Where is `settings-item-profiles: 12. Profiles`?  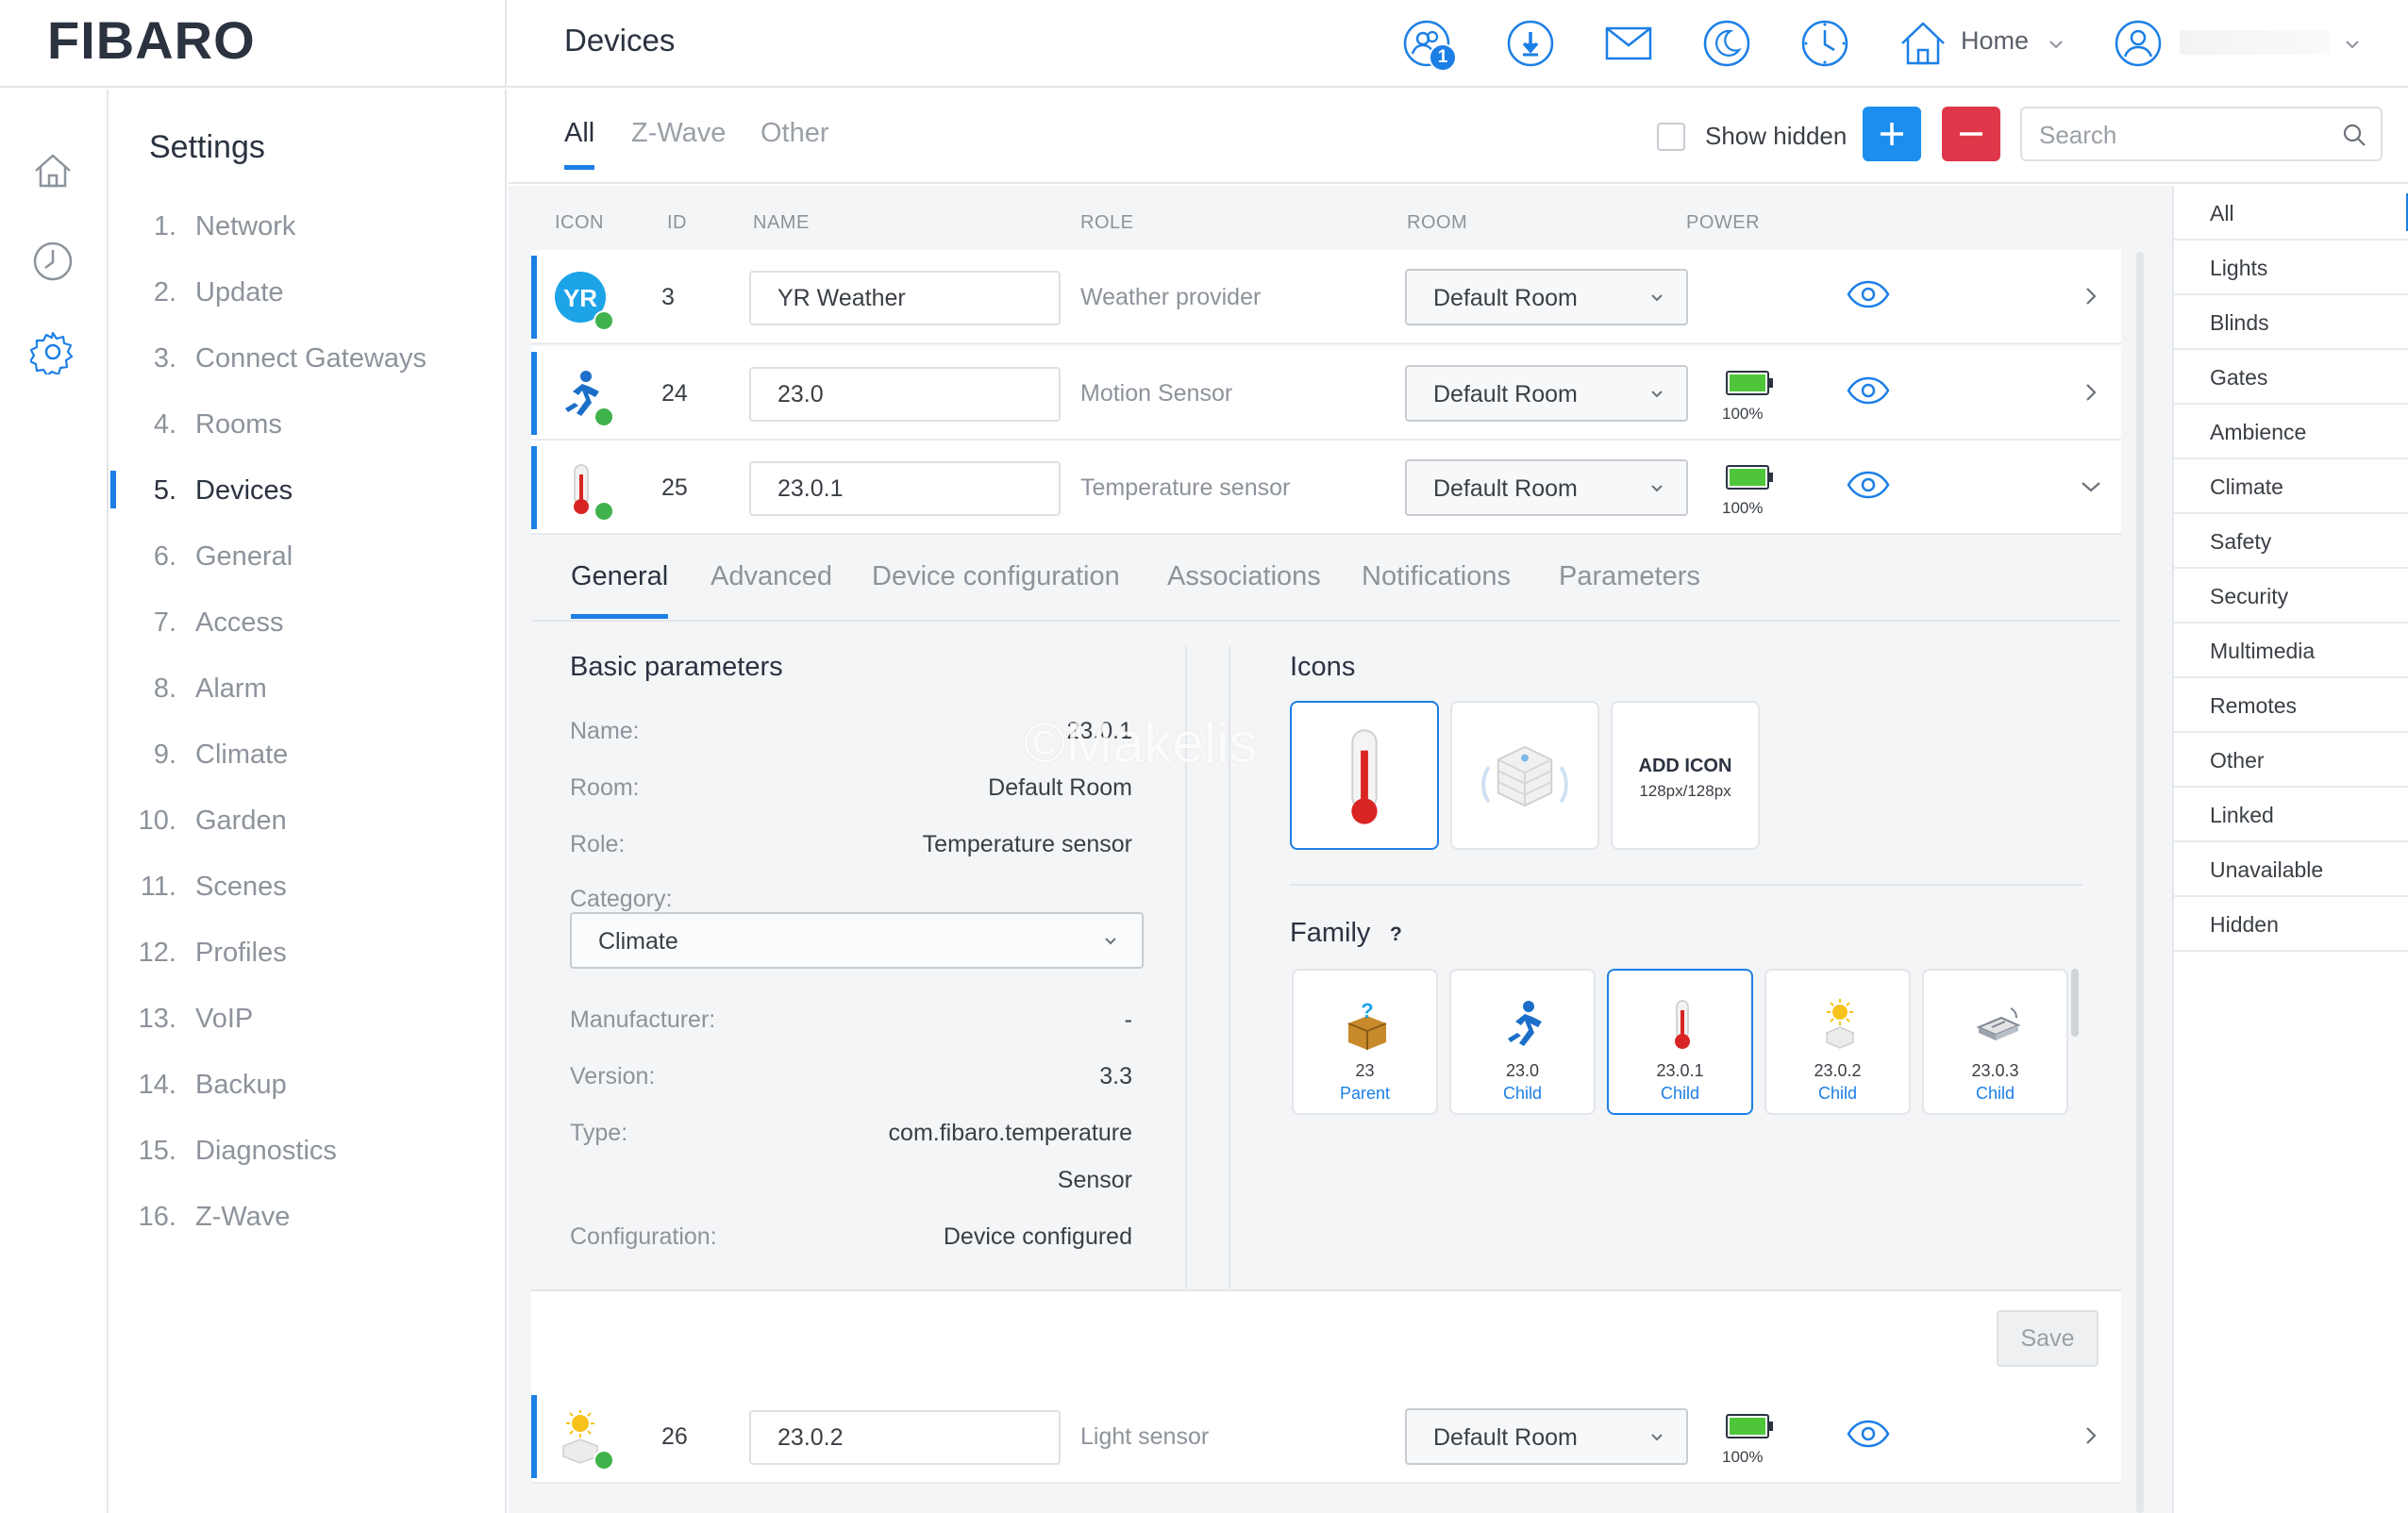 settings-item-profiles: 12. Profiles is located at coordinates (307, 953).